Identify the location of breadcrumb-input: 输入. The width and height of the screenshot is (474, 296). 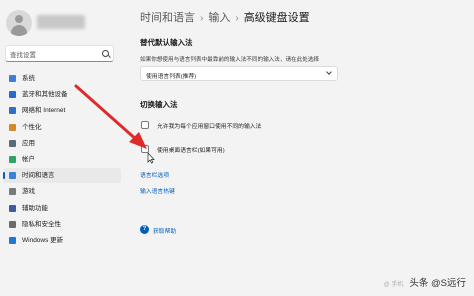
(219, 18).